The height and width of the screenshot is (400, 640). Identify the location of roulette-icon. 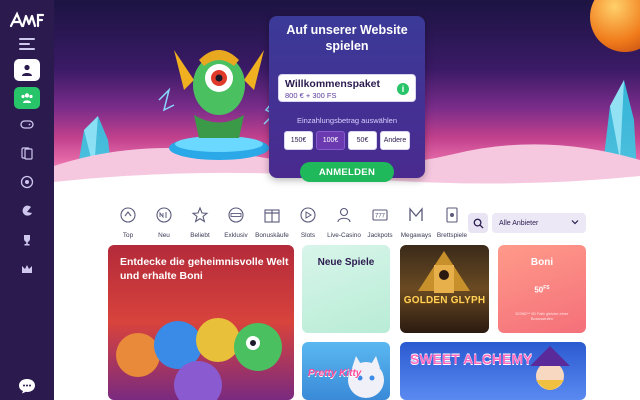
(27, 182).